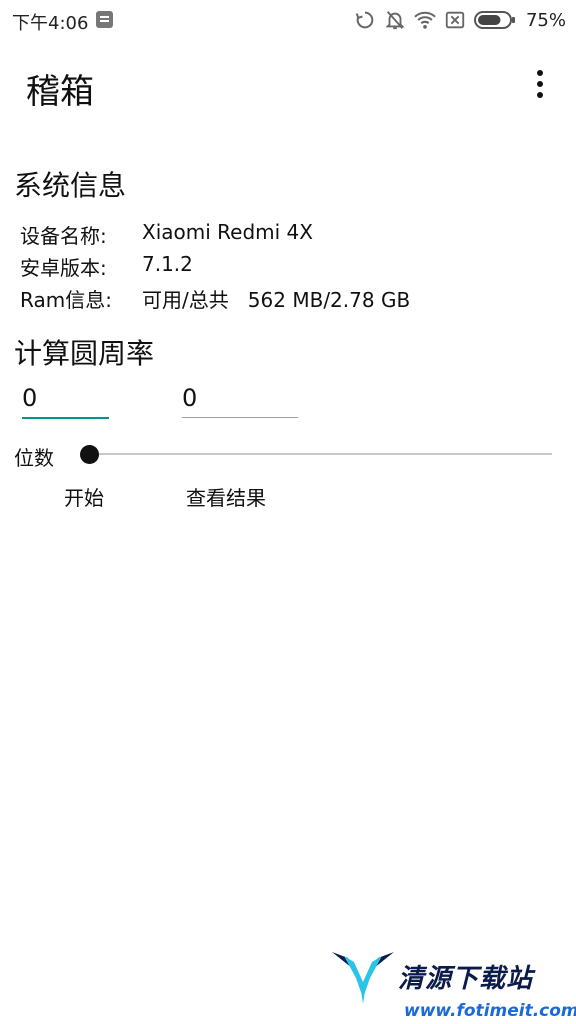 The image size is (576, 1024). What do you see at coordinates (455, 20) in the screenshot?
I see `sim-x-icon` at bounding box center [455, 20].